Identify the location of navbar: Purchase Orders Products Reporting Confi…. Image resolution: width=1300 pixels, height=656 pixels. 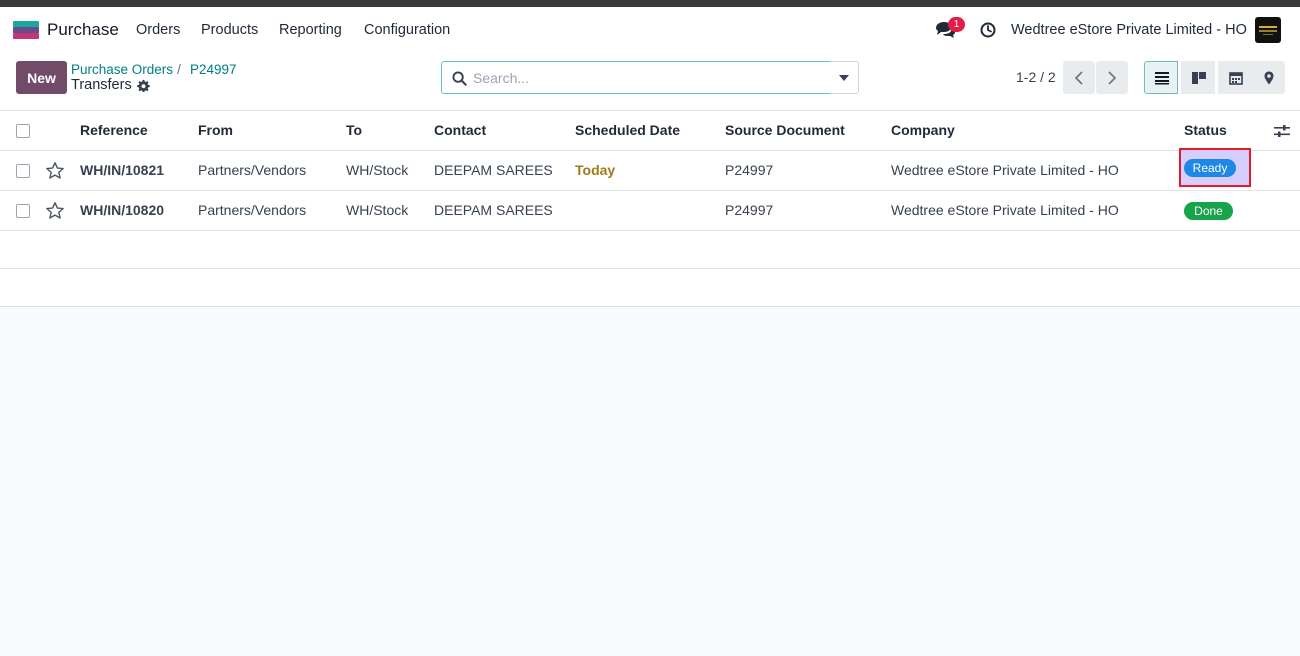
(650, 30).